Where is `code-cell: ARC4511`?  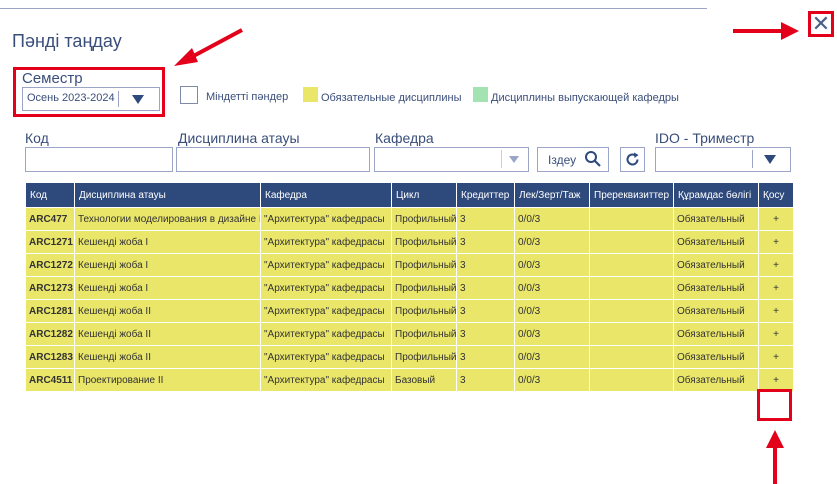 code-cell: ARC4511 is located at coordinates (50, 380).